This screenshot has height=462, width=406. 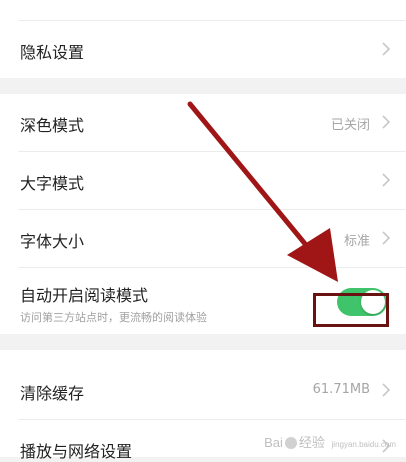 What do you see at coordinates (52, 183) in the screenshot?
I see `settings-row-label: 大字模式` at bounding box center [52, 183].